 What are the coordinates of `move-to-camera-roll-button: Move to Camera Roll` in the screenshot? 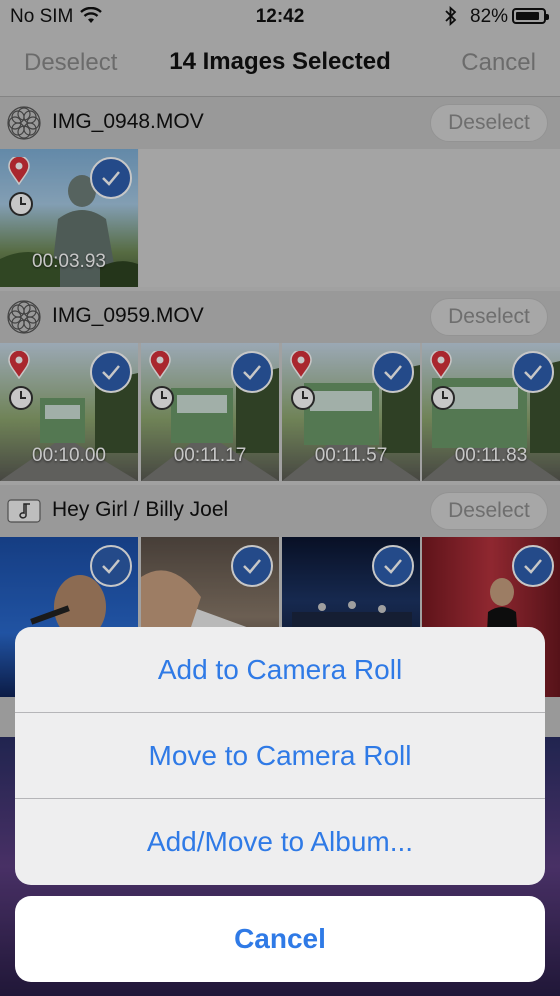 It's located at (280, 756).